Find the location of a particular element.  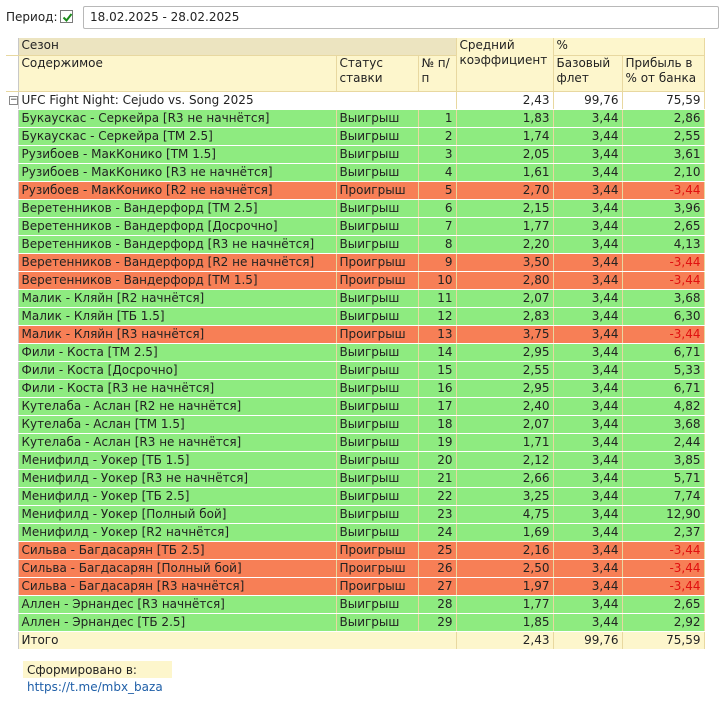

bet-name: Кутелаба - Аслан [ТМ 1.5] is located at coordinates (177, 424).